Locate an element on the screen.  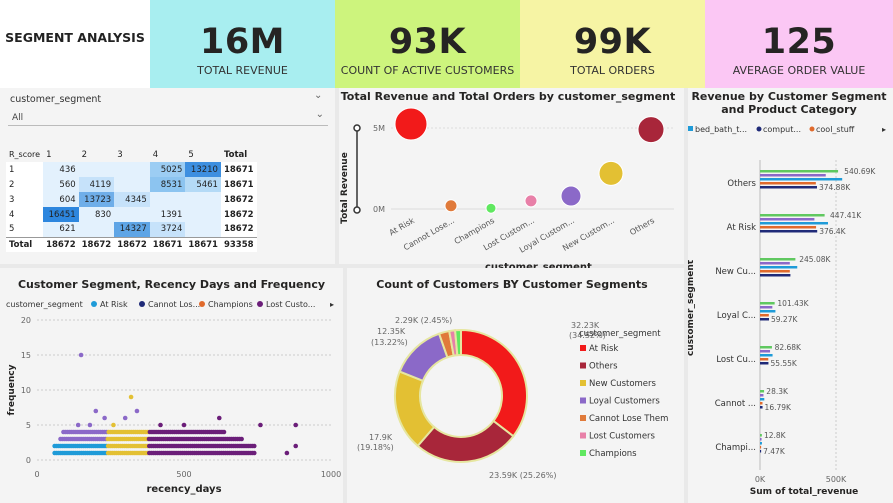
kpi-label: TOTAL REVENUE is located at coordinates (242, 70).